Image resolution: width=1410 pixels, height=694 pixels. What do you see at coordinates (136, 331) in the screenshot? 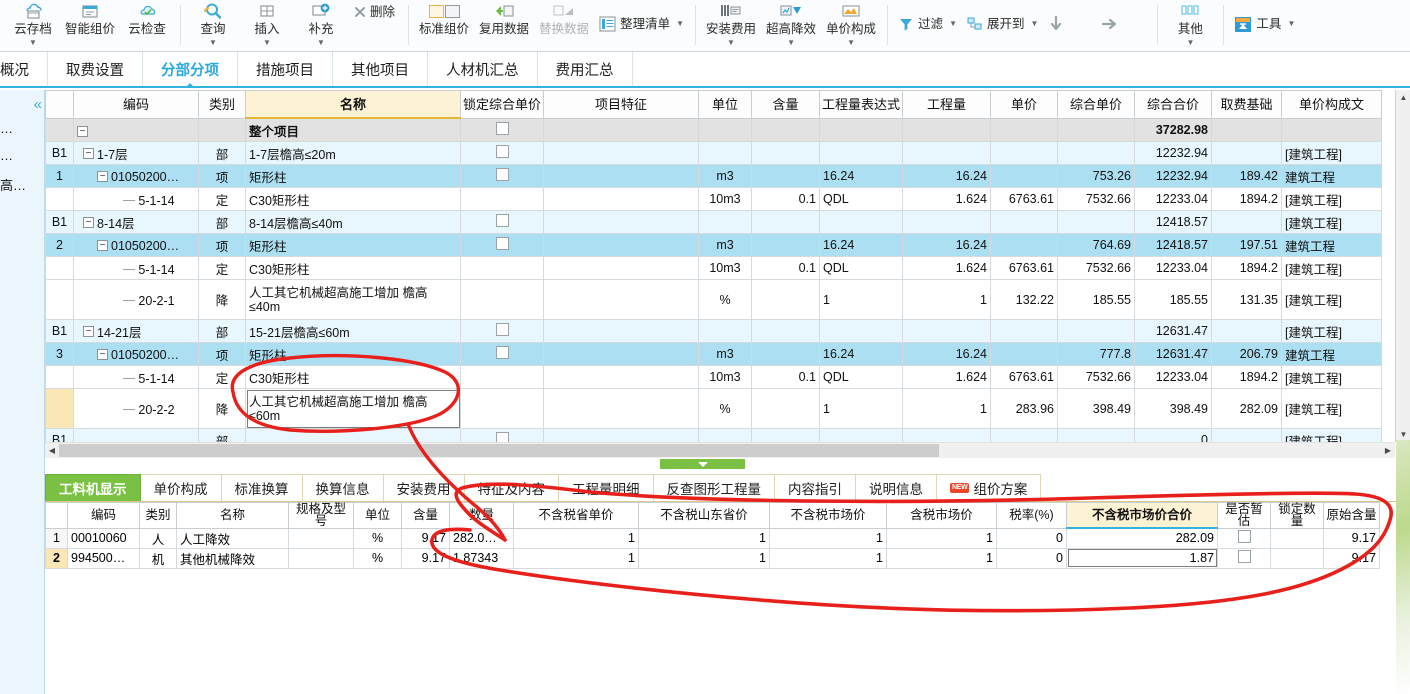
I see `cell-code: −14-21层` at bounding box center [136, 331].